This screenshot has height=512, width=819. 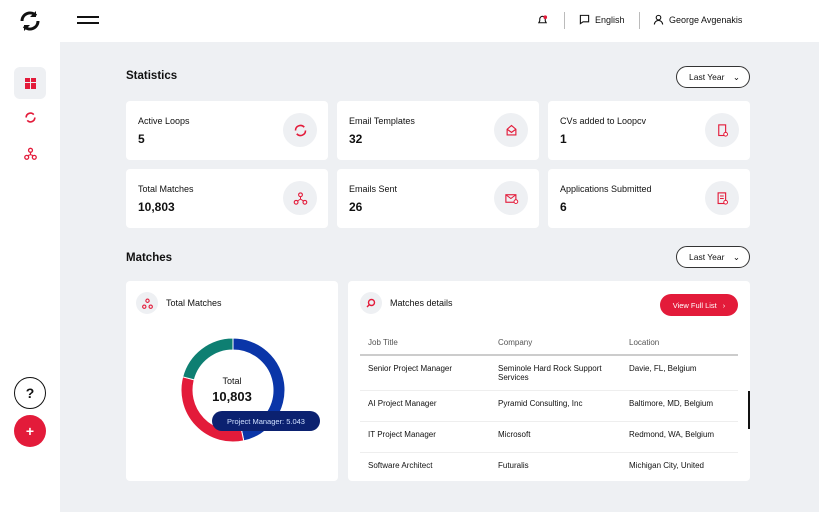 What do you see at coordinates (610, 19) in the screenshot?
I see `language-label: English` at bounding box center [610, 19].